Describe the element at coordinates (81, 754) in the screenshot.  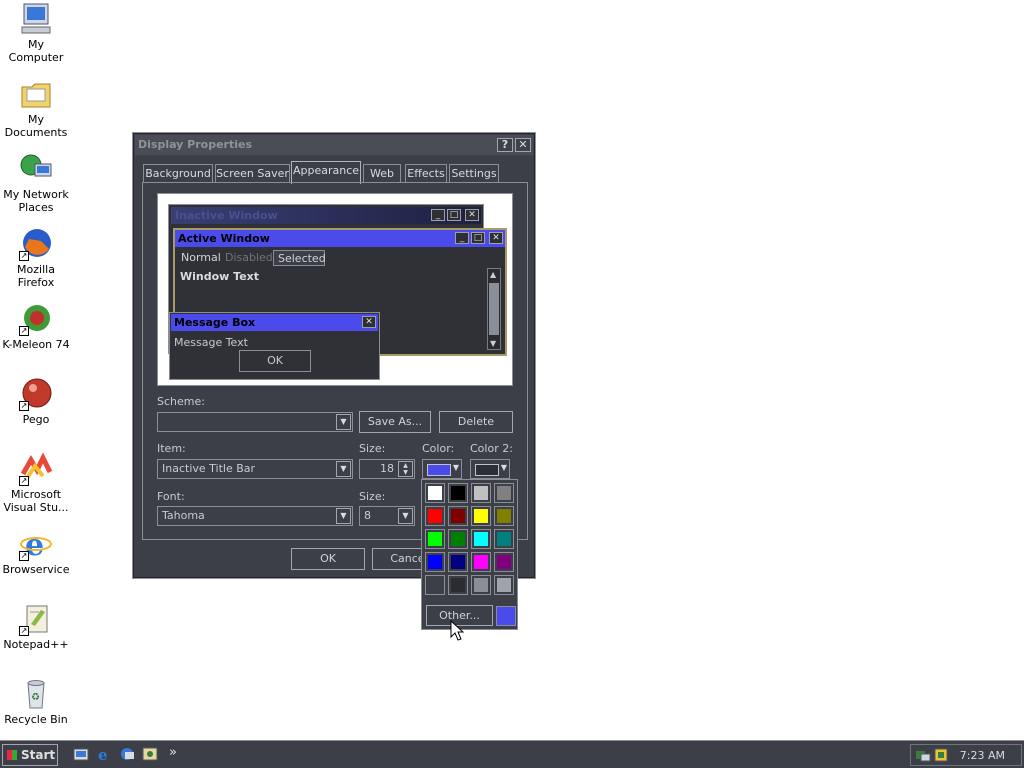
I see `show-desktop-icon` at that location.